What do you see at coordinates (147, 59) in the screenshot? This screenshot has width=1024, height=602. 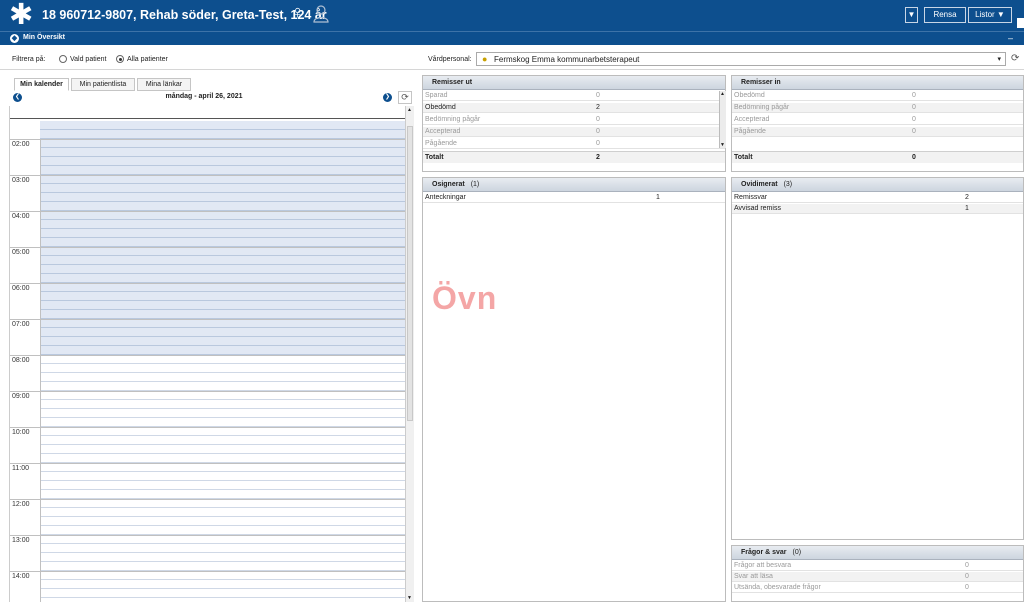 I see `radio-all-patients-label: Alla patienter` at bounding box center [147, 59].